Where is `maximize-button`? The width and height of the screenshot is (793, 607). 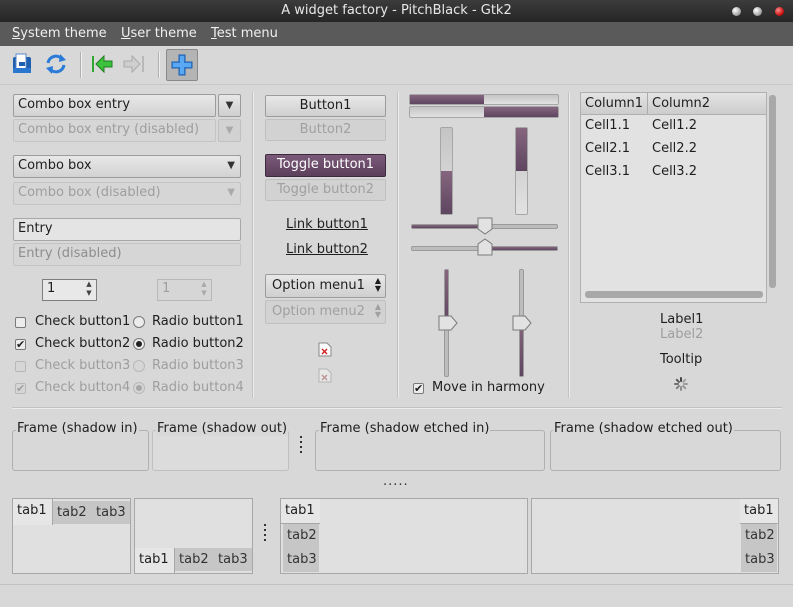 maximize-button is located at coordinates (757, 11).